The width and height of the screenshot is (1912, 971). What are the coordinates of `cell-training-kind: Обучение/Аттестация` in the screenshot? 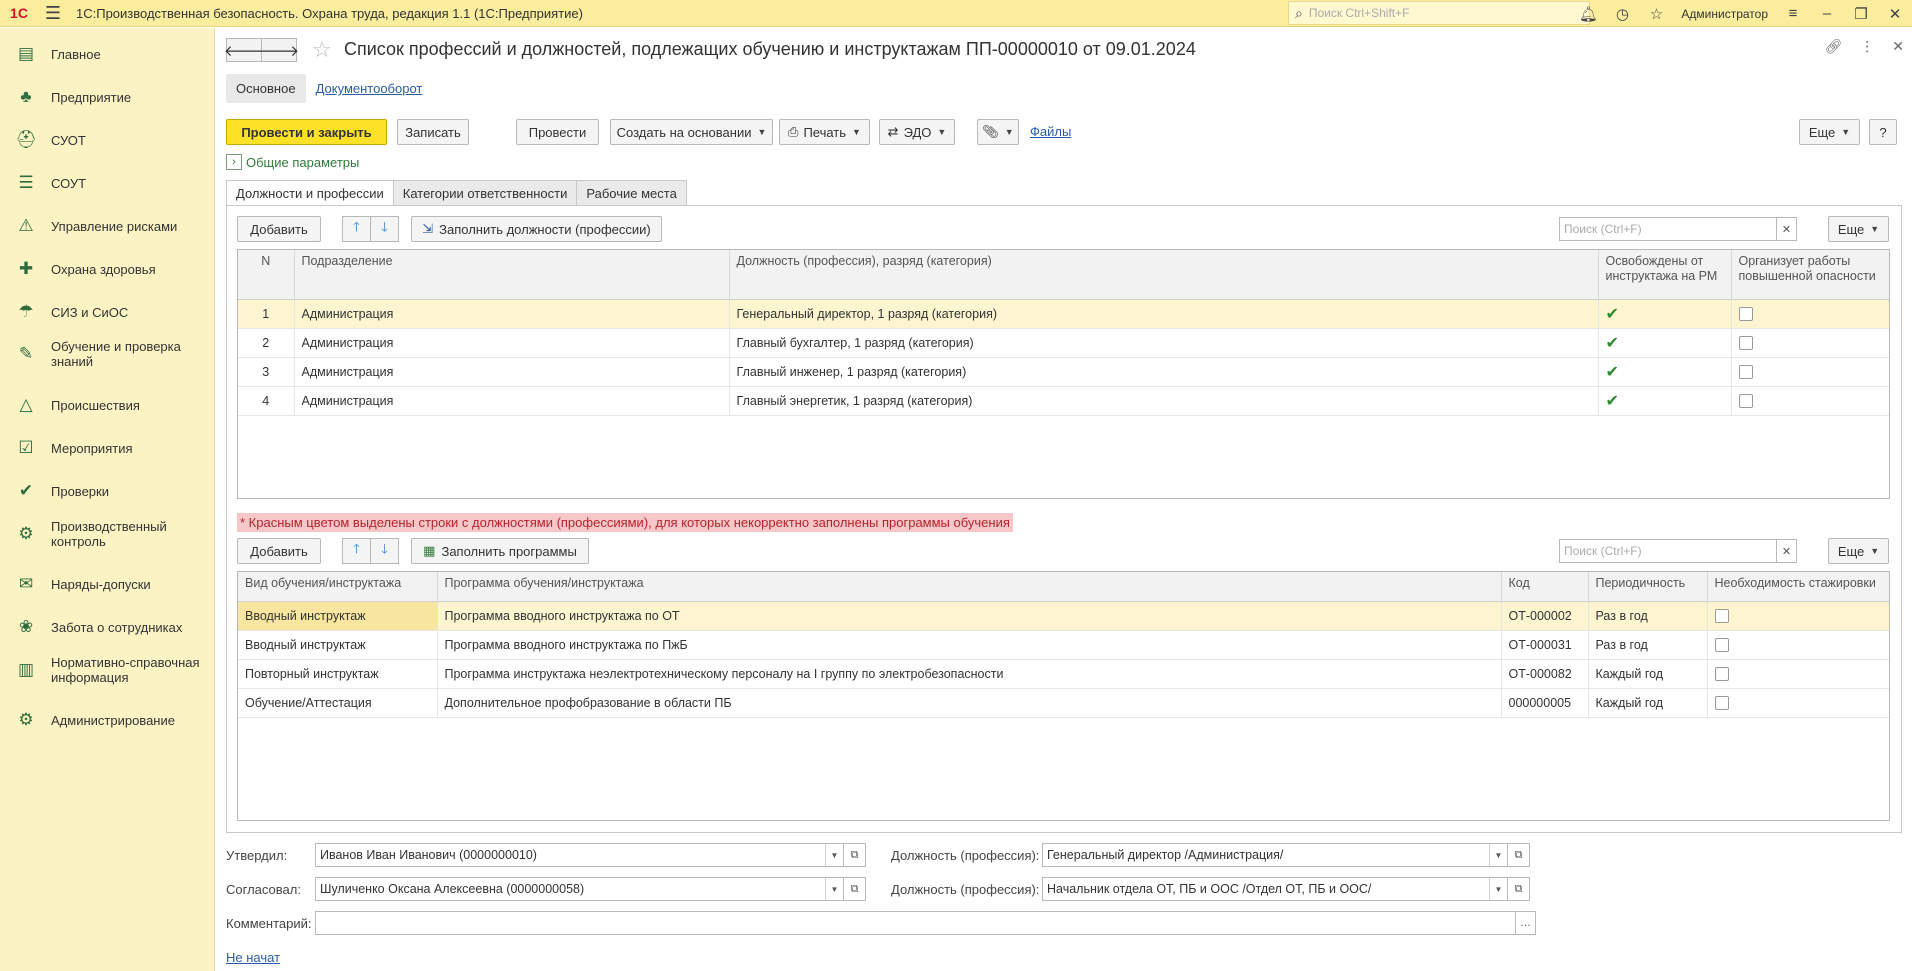 It's located at (338, 703).